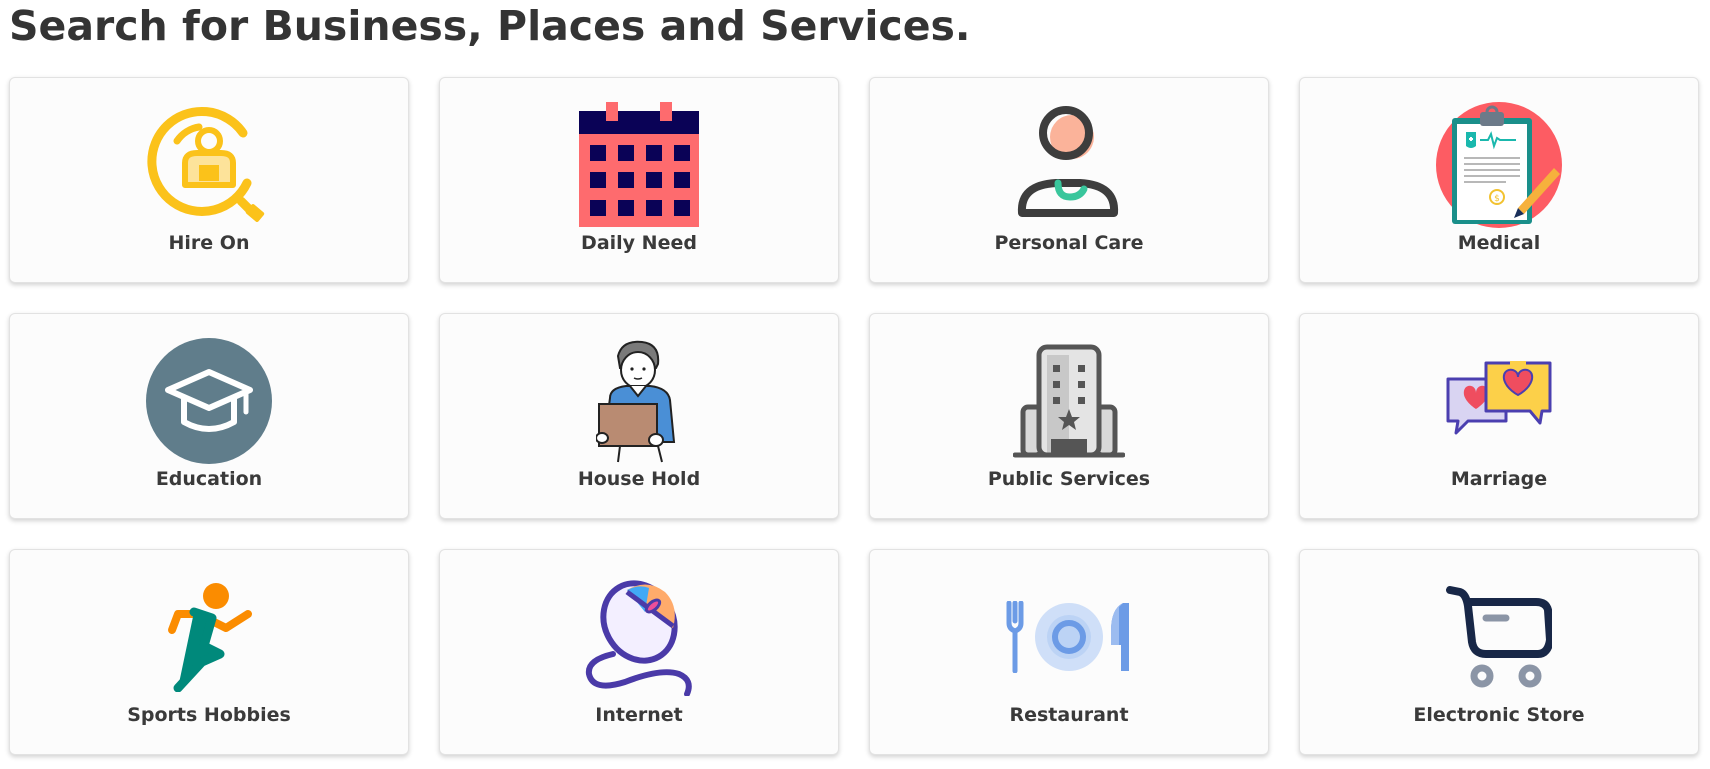 This screenshot has width=1710, height=769. What do you see at coordinates (209, 479) in the screenshot?
I see `category-label: Education` at bounding box center [209, 479].